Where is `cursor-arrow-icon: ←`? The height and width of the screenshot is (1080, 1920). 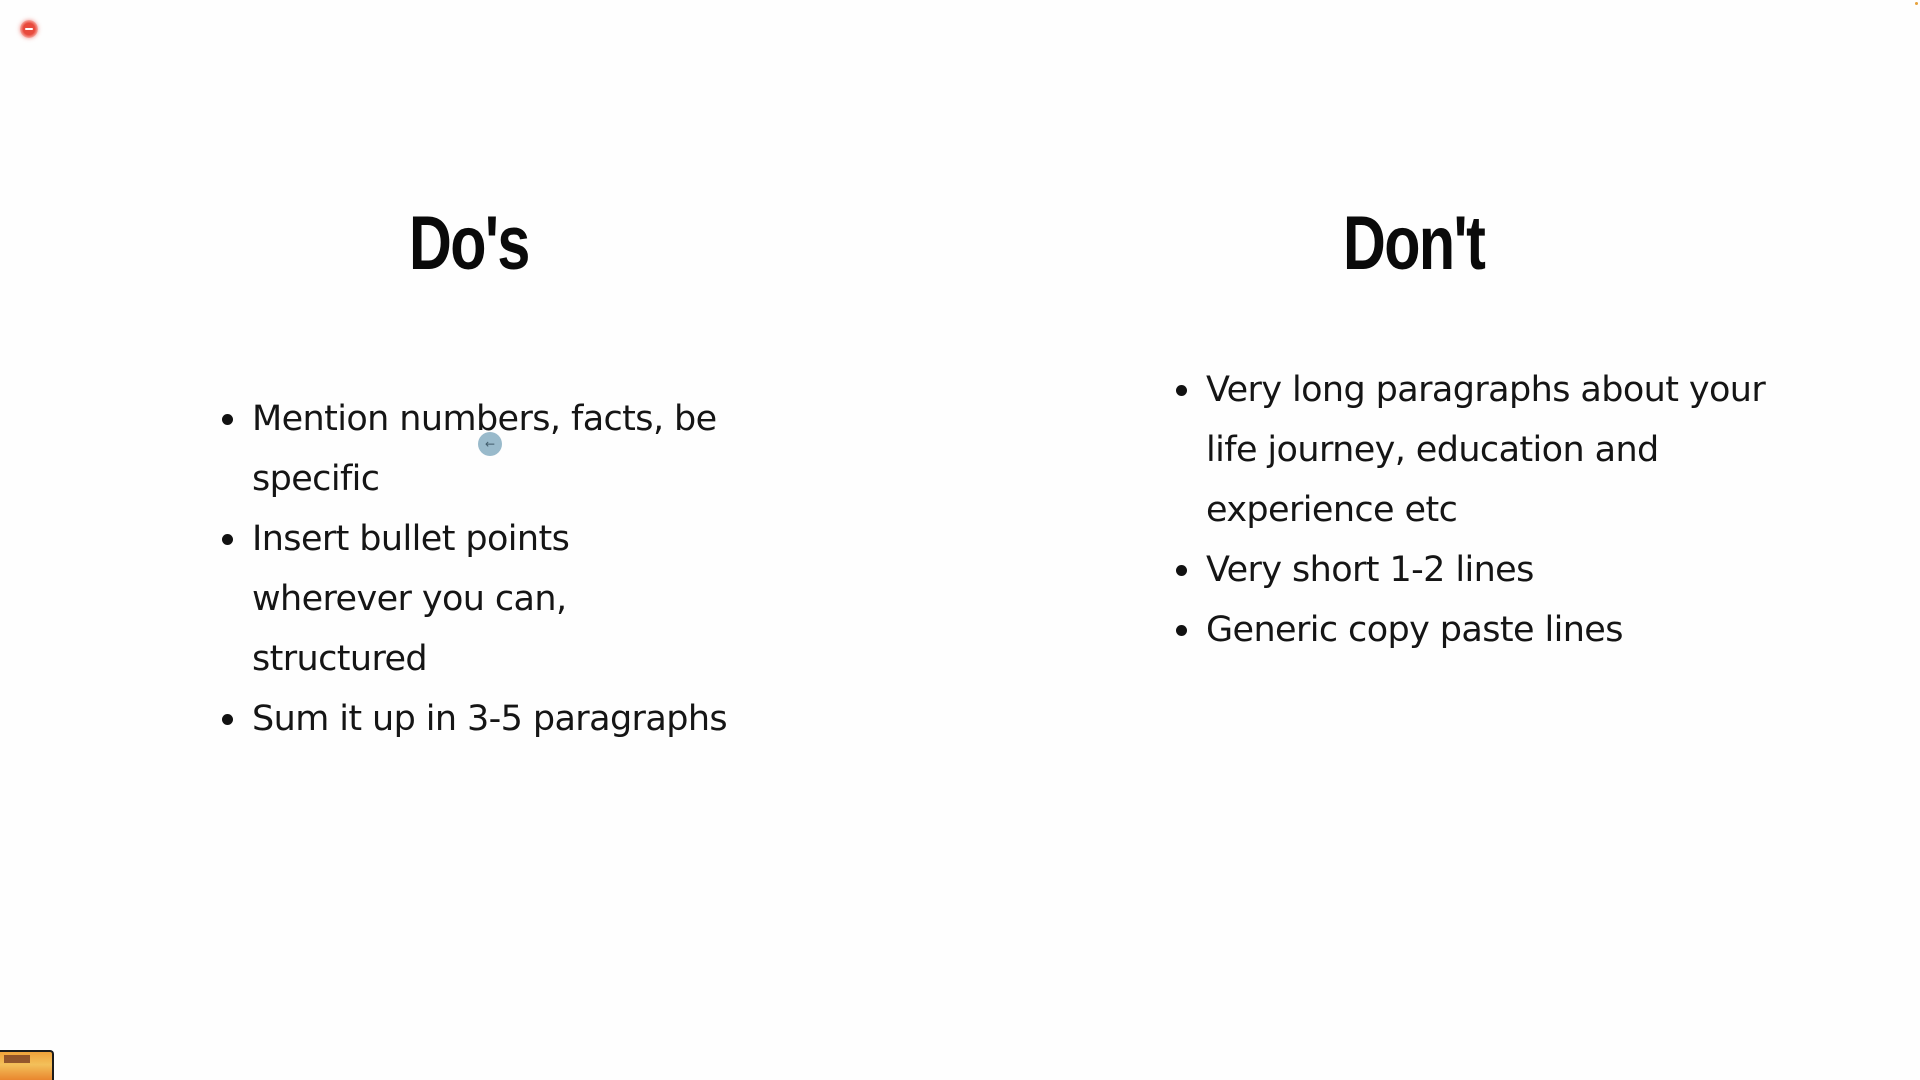
cursor-arrow-icon: ← is located at coordinates (490, 444).